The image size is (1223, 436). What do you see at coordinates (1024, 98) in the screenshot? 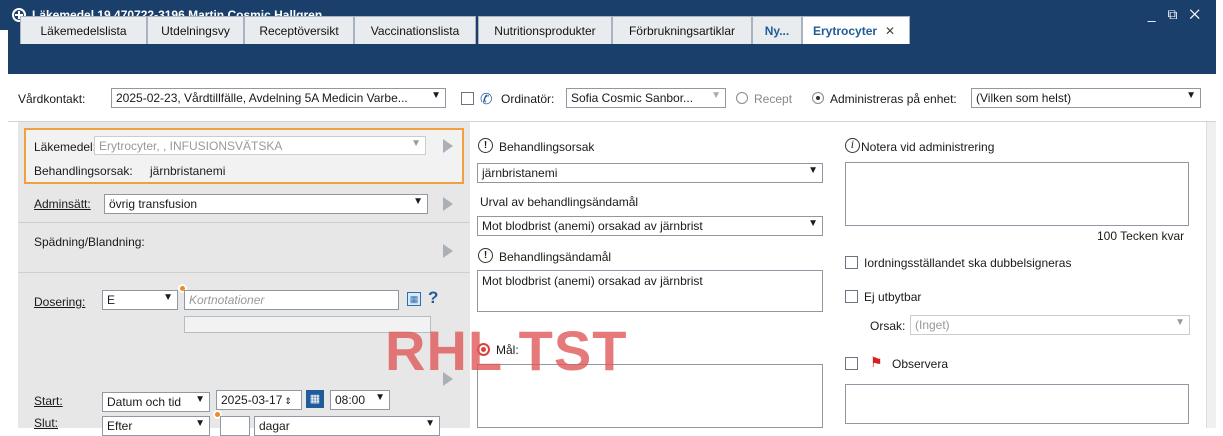
I see `enhet-value: (Vilken som helst)` at bounding box center [1024, 98].